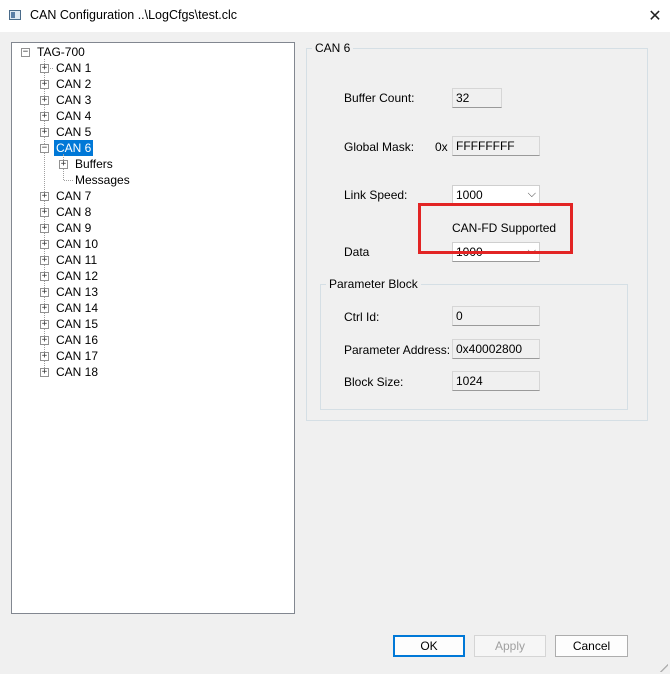 The image size is (670, 674). I want to click on tree-item-messages: Messages, so click(102, 180).